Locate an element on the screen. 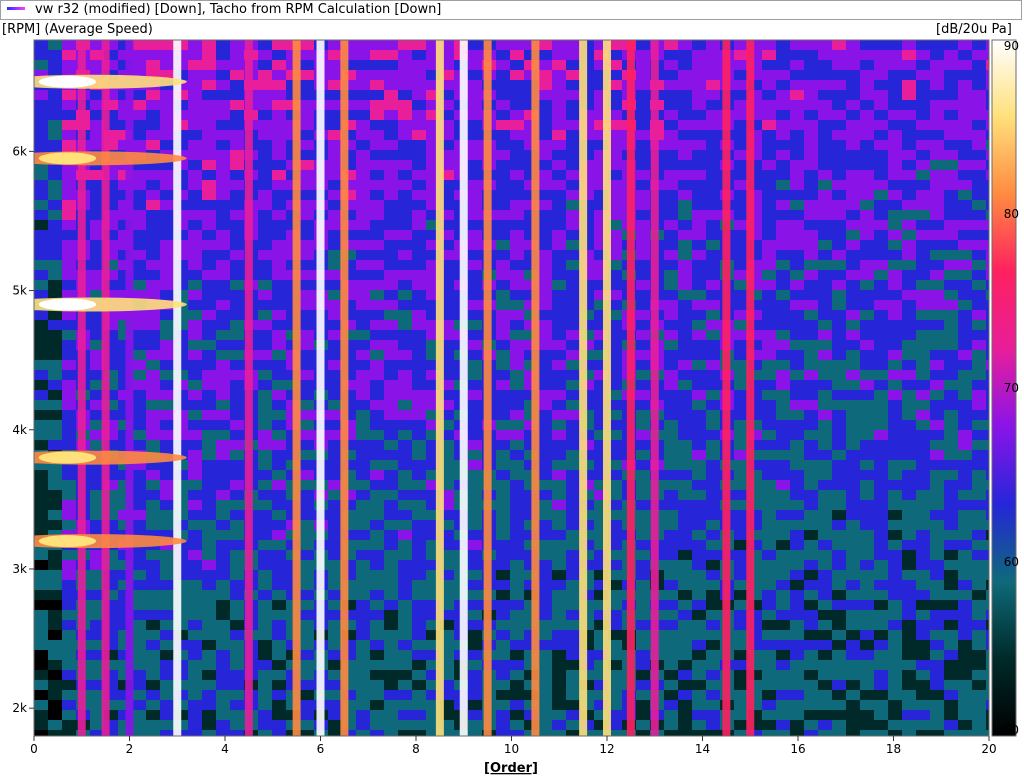 The image size is (1024, 778). resonance-peak-core is located at coordinates (67, 304).